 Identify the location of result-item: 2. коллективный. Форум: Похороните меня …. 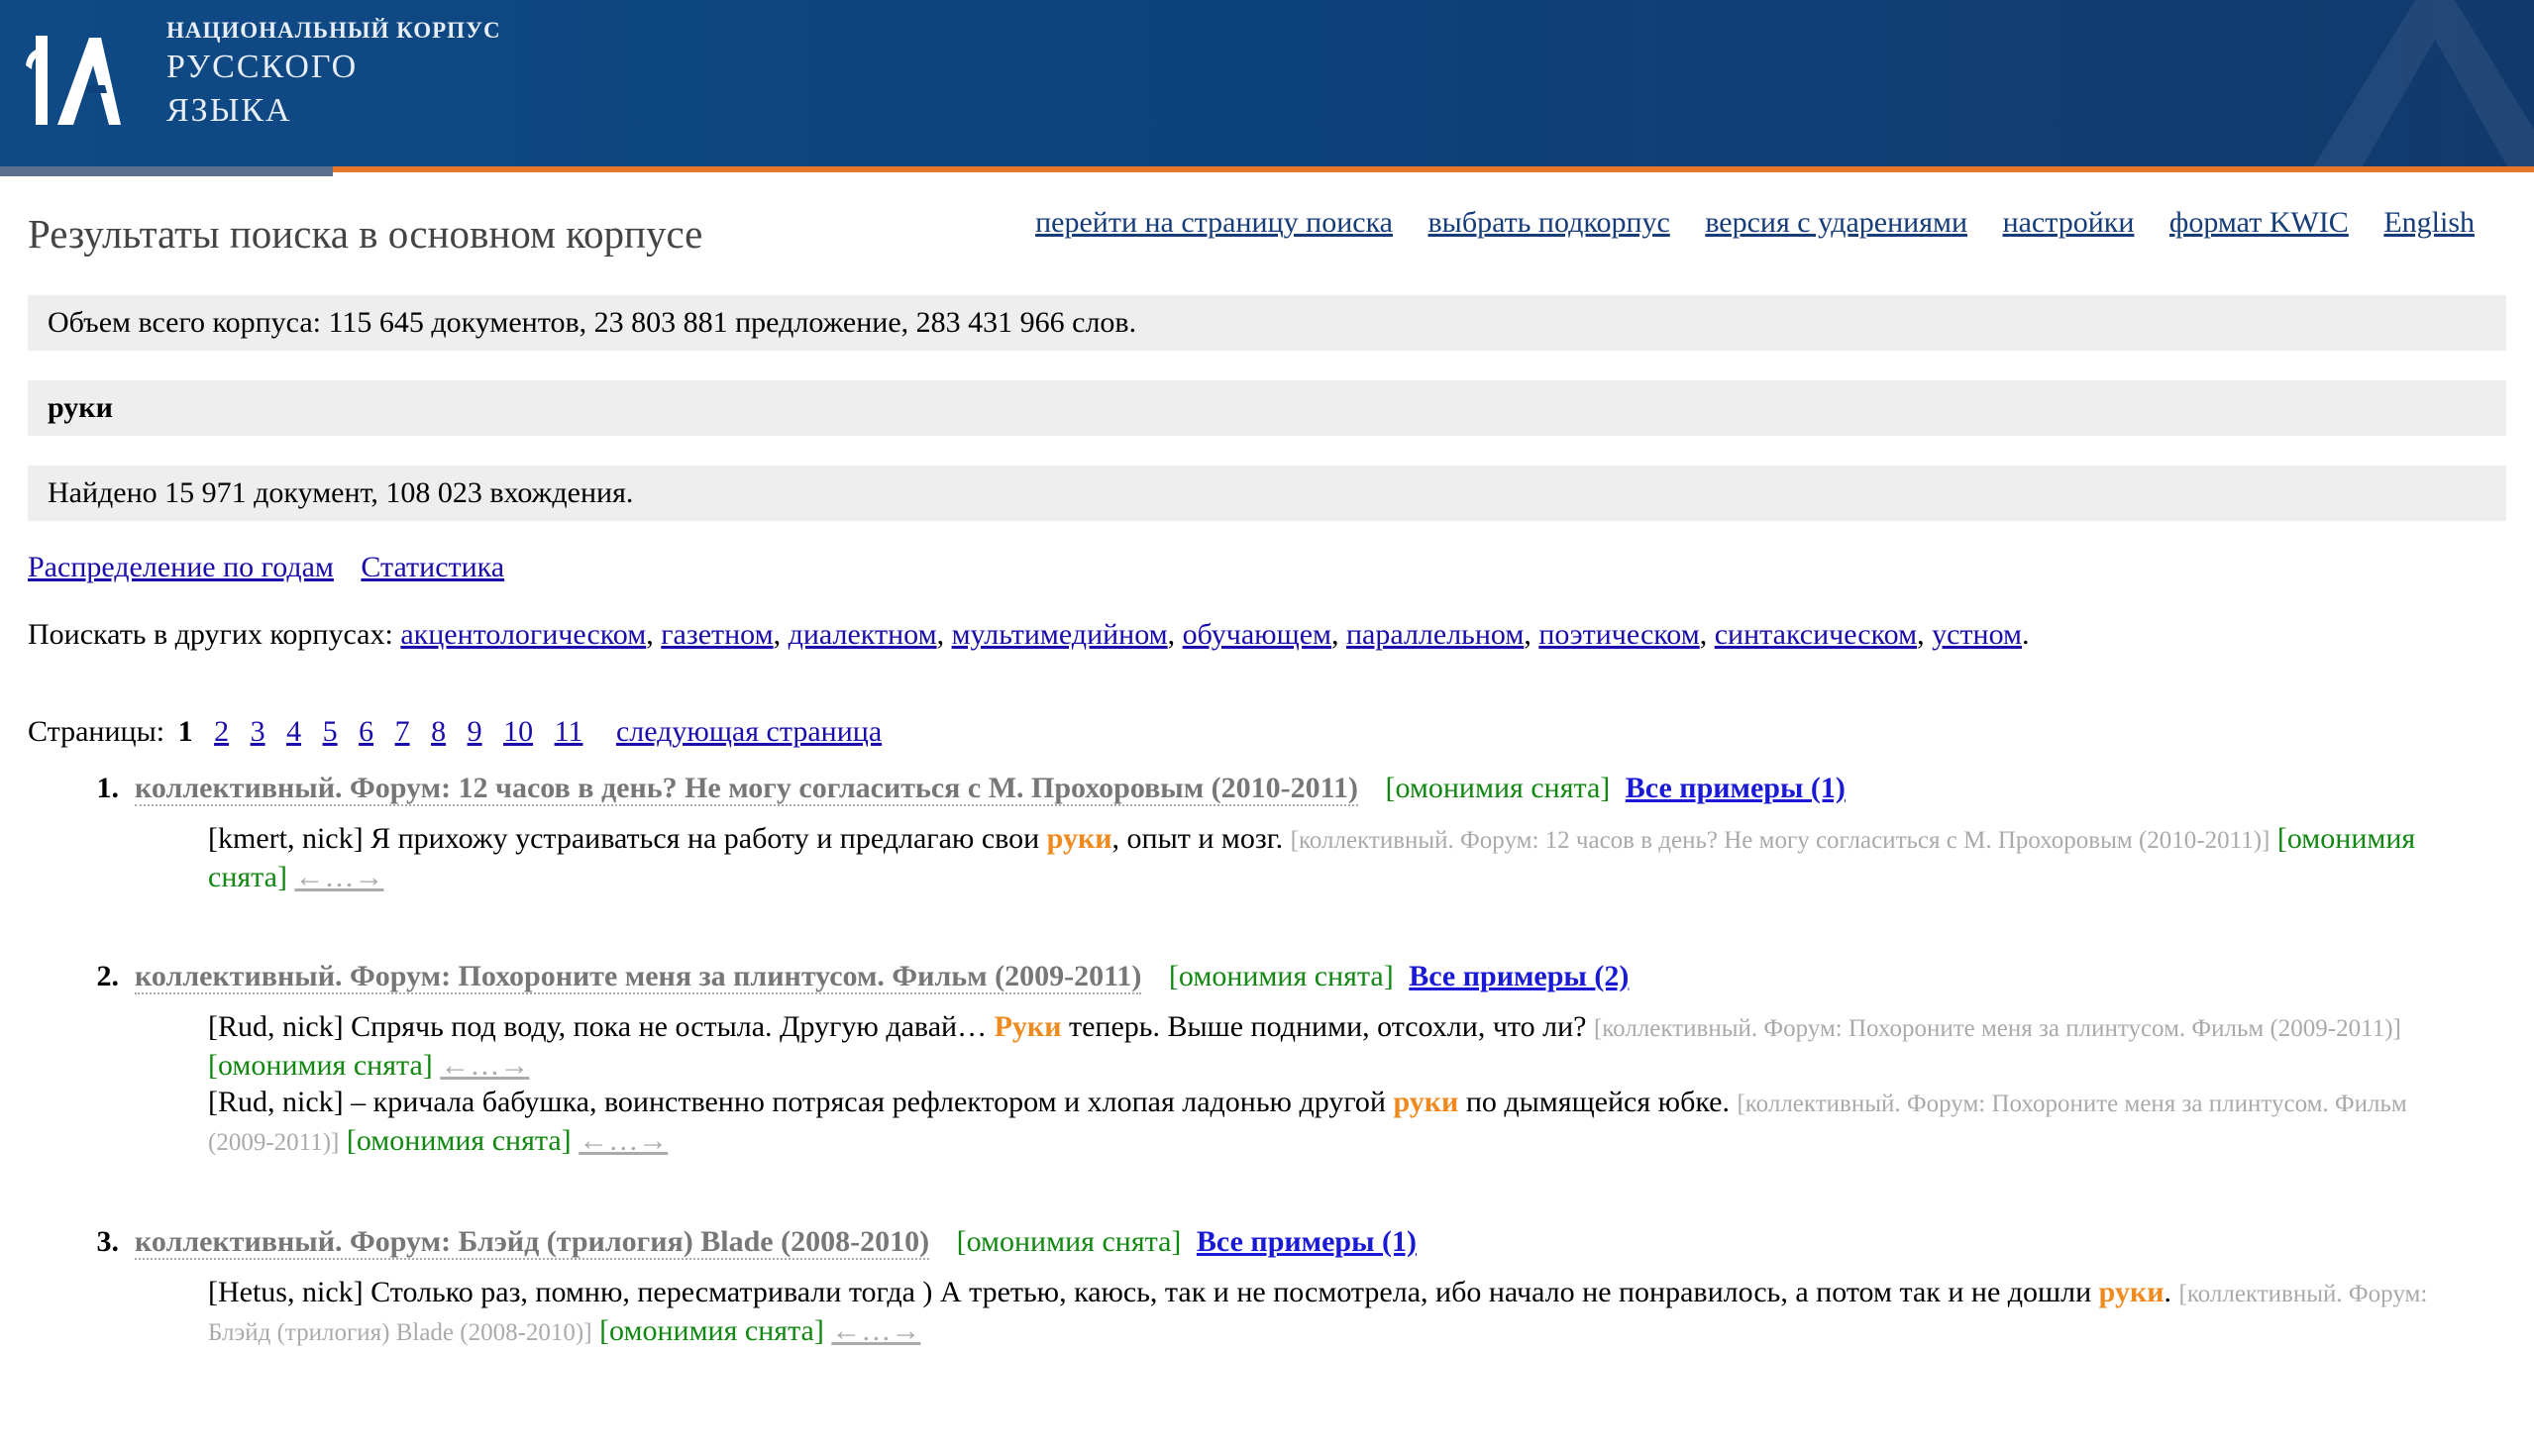
(1267, 1058).